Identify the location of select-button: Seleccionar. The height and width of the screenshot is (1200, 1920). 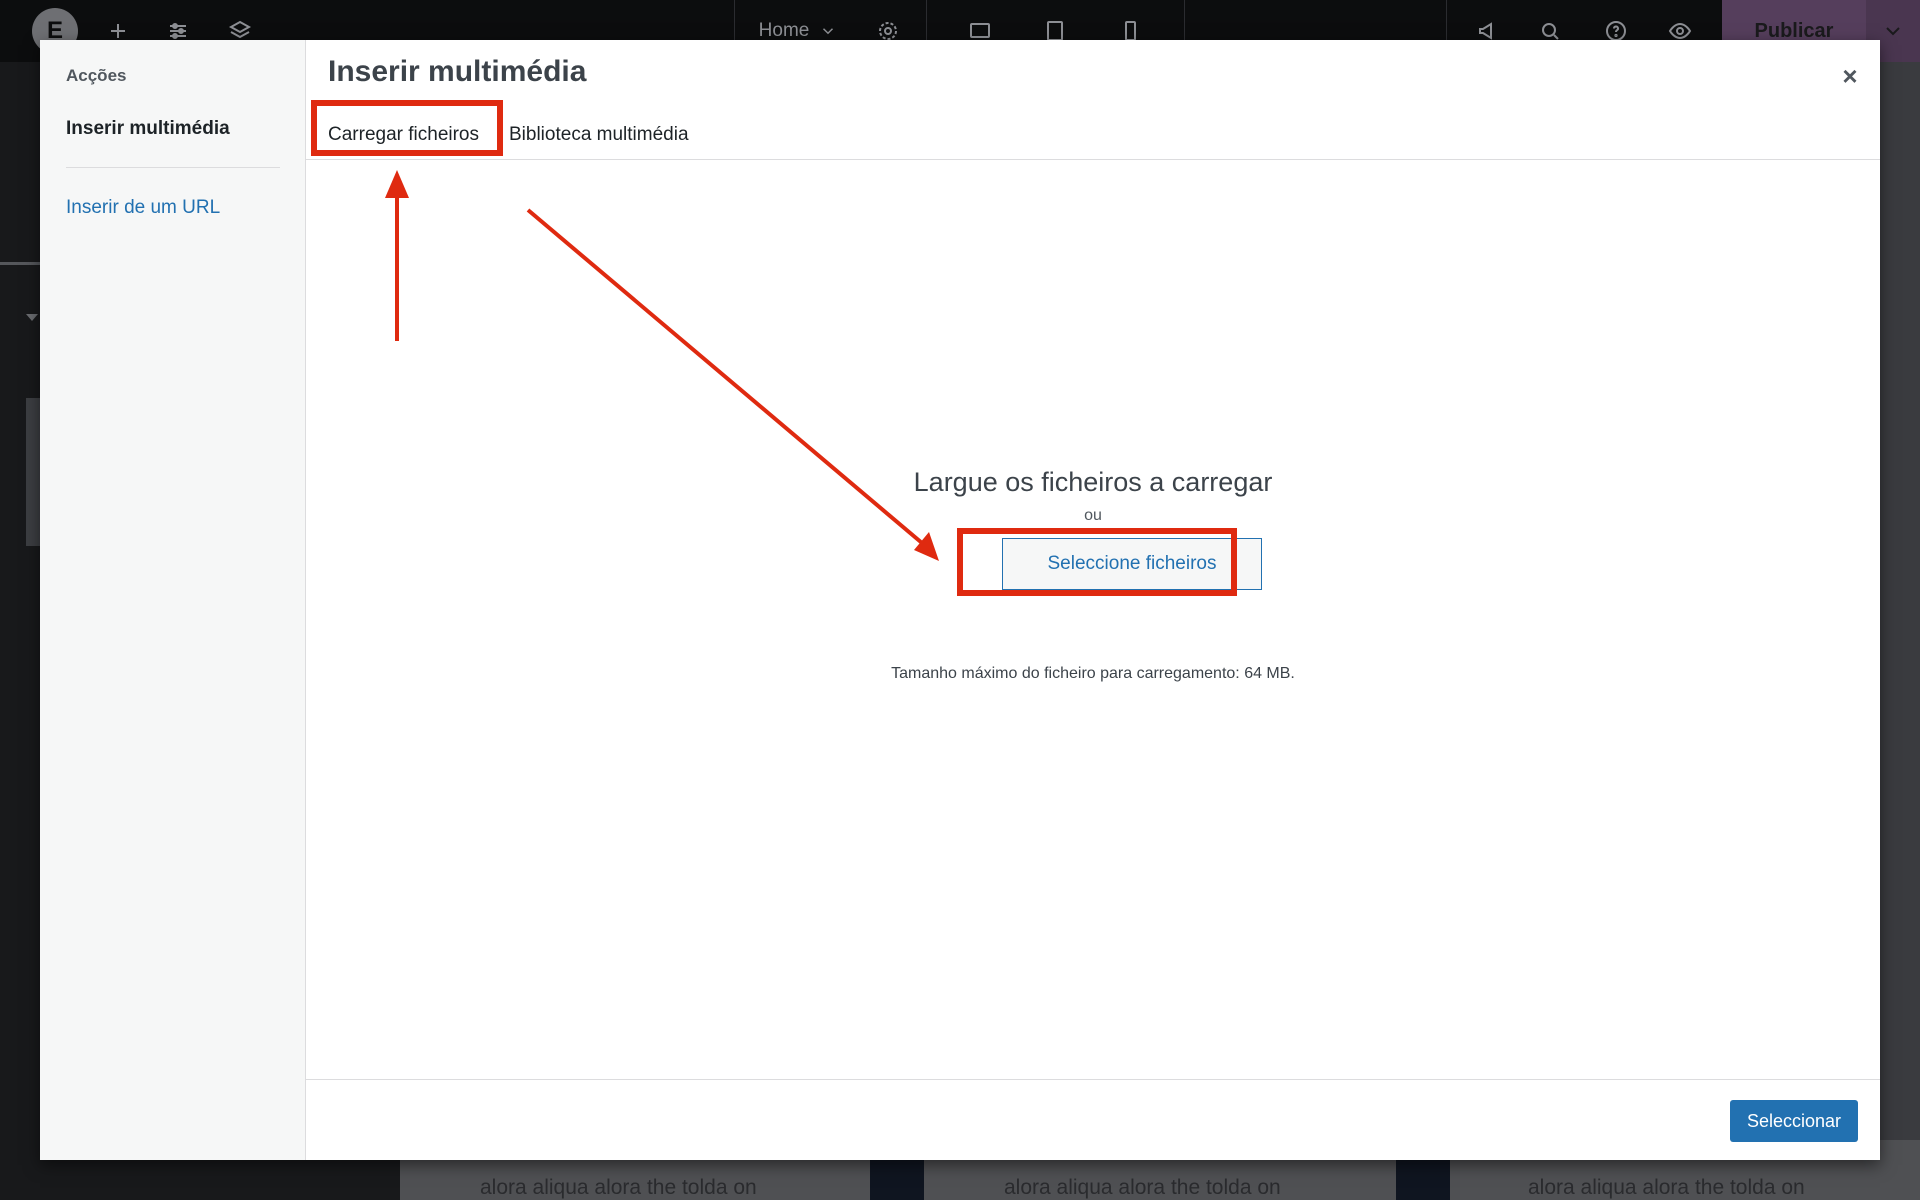
(1794, 1121).